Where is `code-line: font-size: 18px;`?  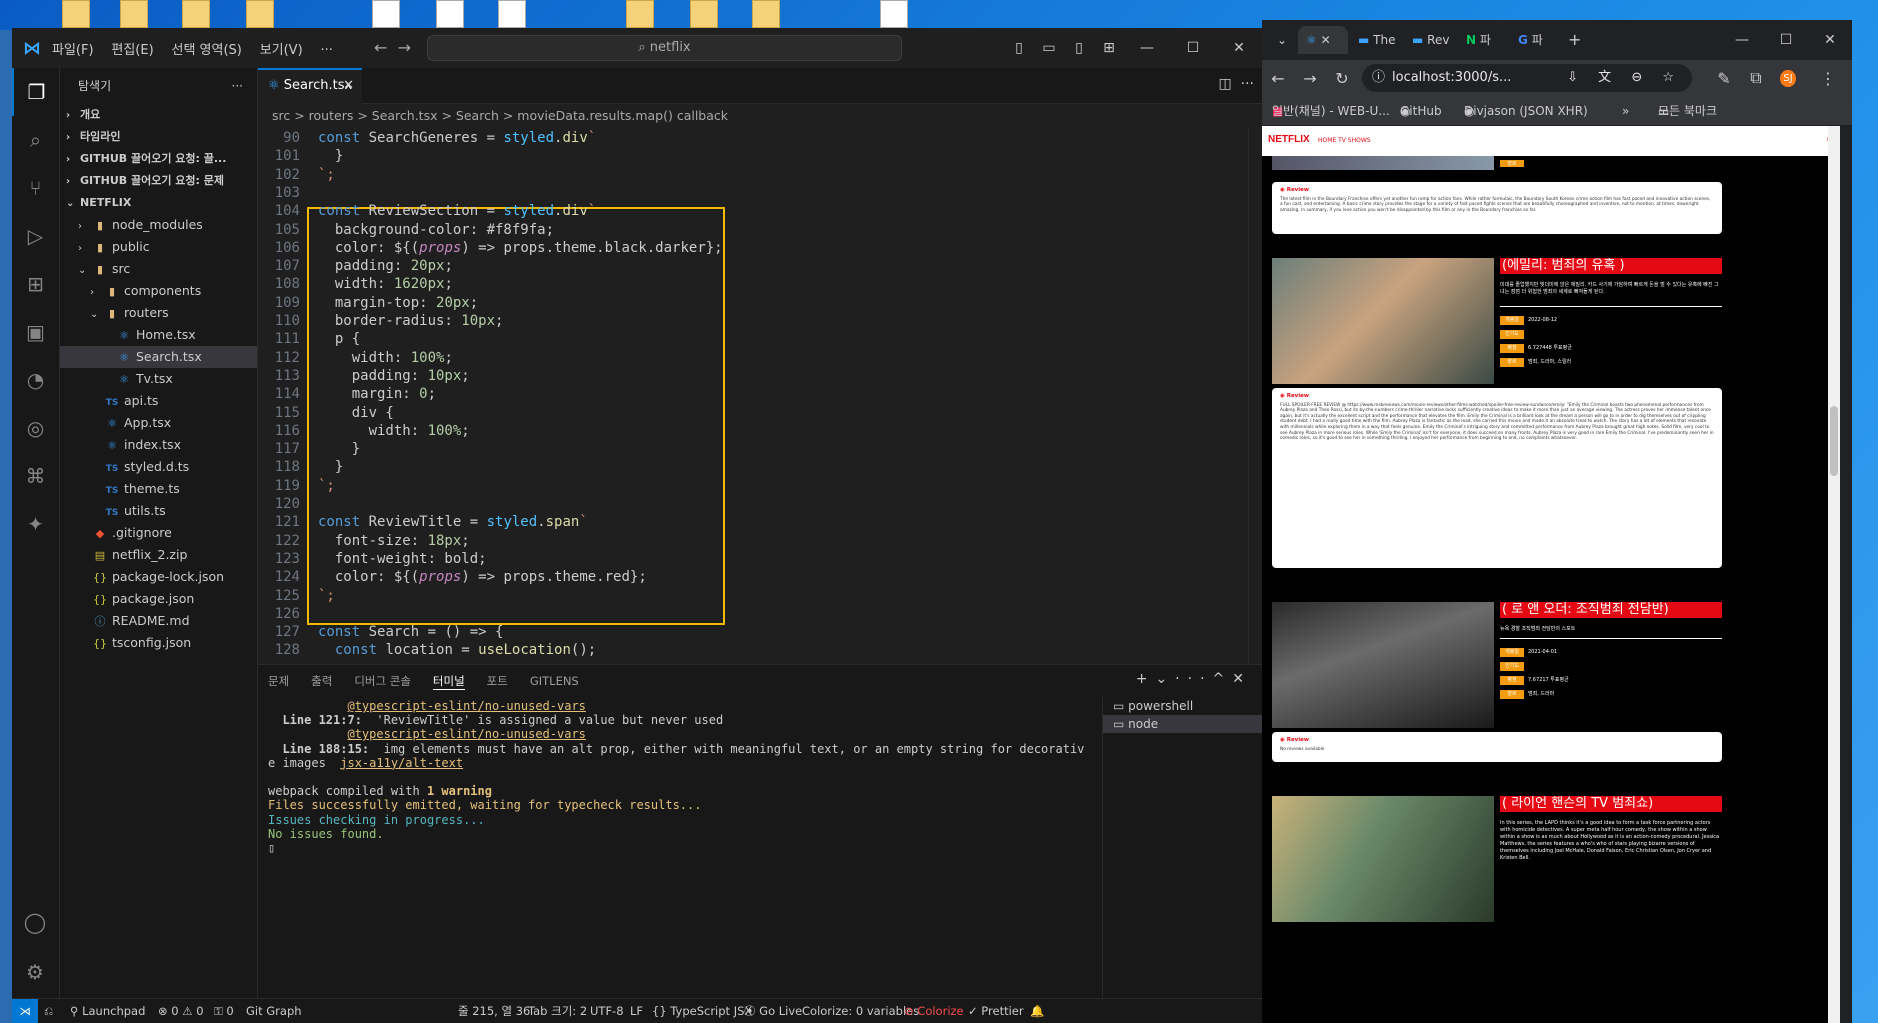
code-line: font-size: 18px; is located at coordinates (394, 541).